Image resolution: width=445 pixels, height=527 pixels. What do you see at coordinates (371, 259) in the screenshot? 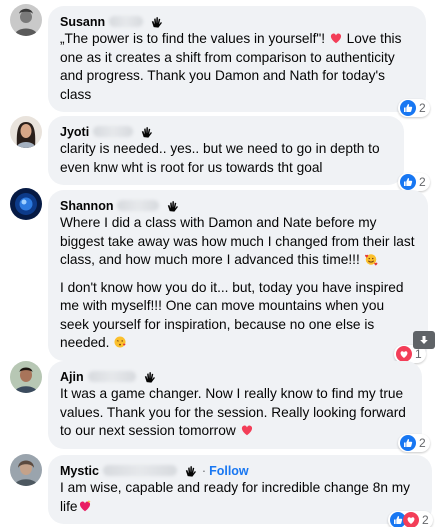
I see `smiling-face-with-hearts-icon` at bounding box center [371, 259].